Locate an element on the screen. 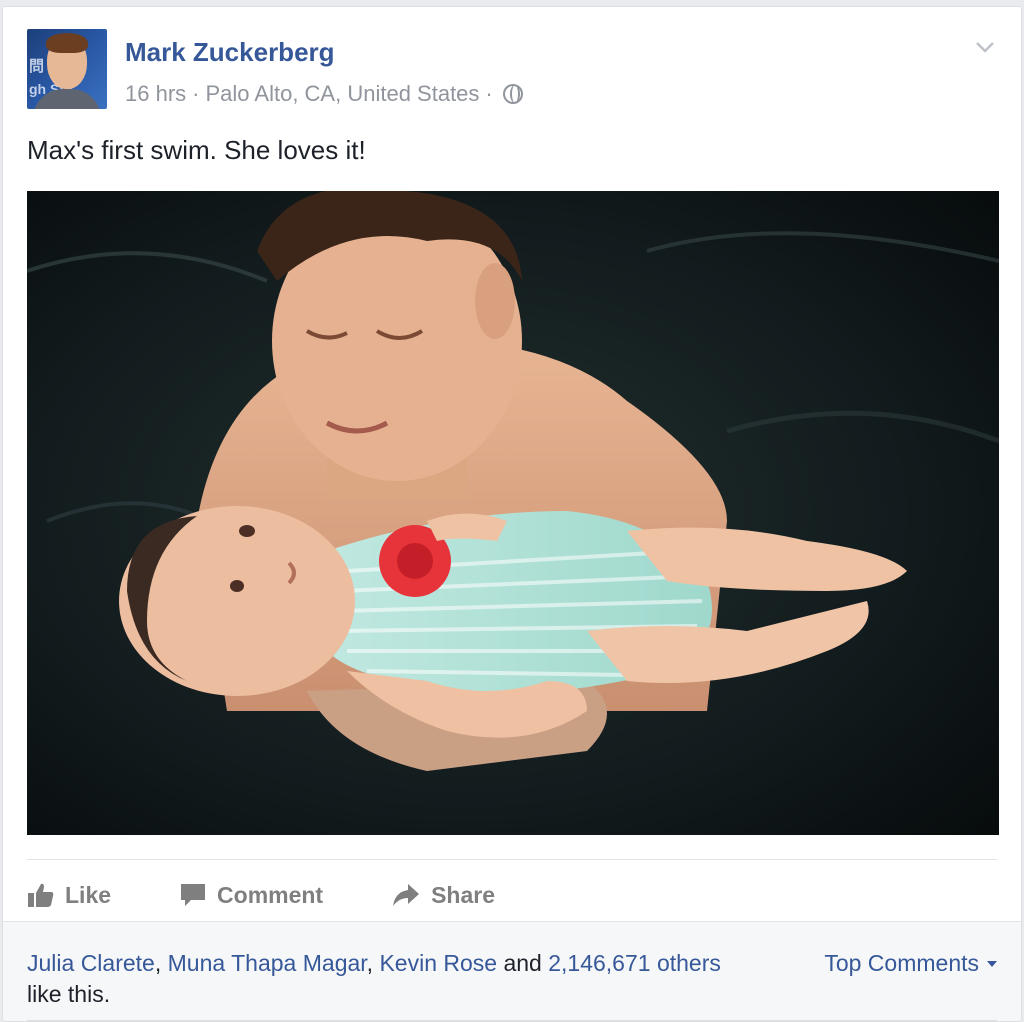  caret-down-icon is located at coordinates (992, 963).